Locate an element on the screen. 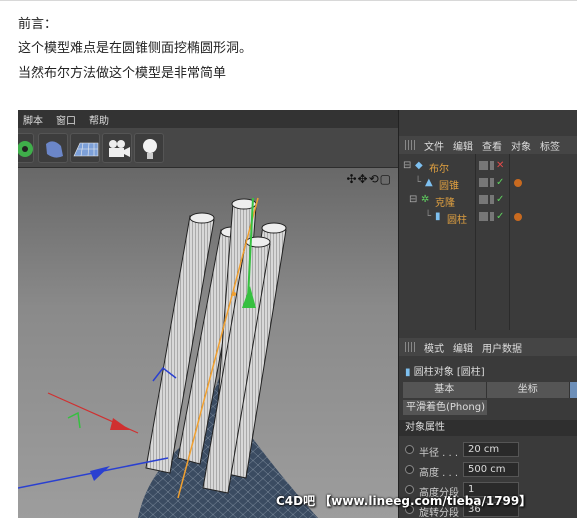 Image resolution: width=577 pixels, height=518 pixels. light-icon is located at coordinates (149, 148).